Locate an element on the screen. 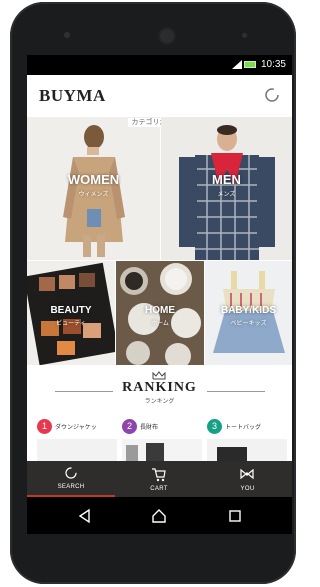  proximity-sensor is located at coordinates (67, 35).